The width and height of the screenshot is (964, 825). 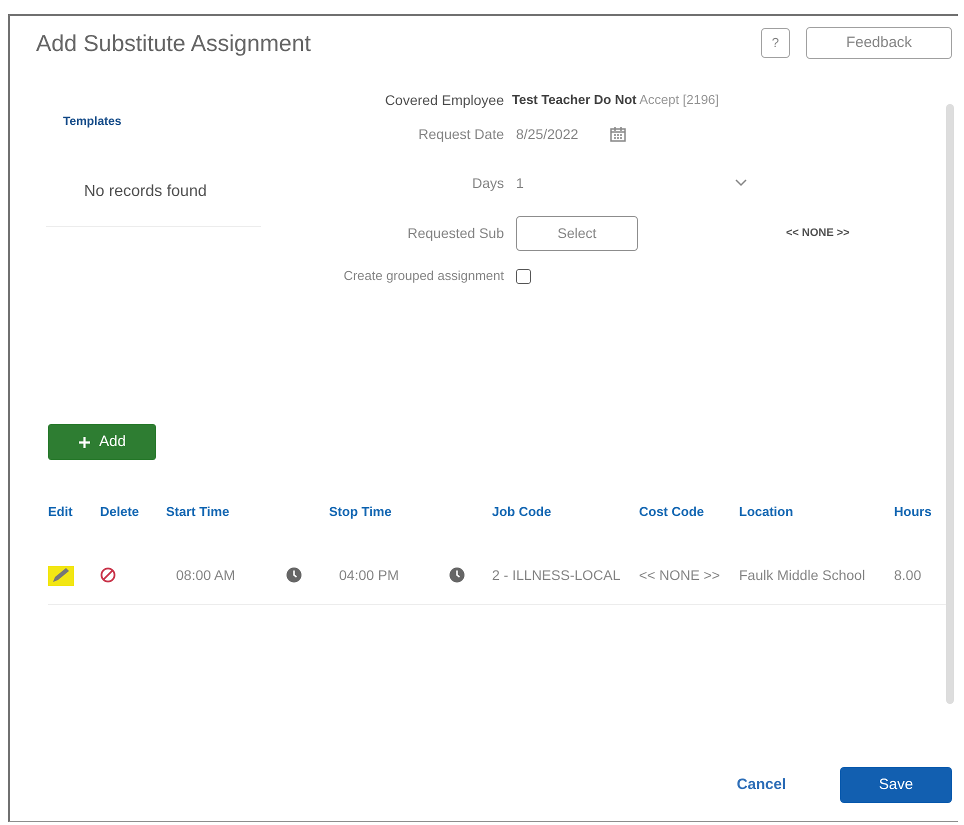 What do you see at coordinates (761, 785) in the screenshot?
I see `cancel-button: Cancel` at bounding box center [761, 785].